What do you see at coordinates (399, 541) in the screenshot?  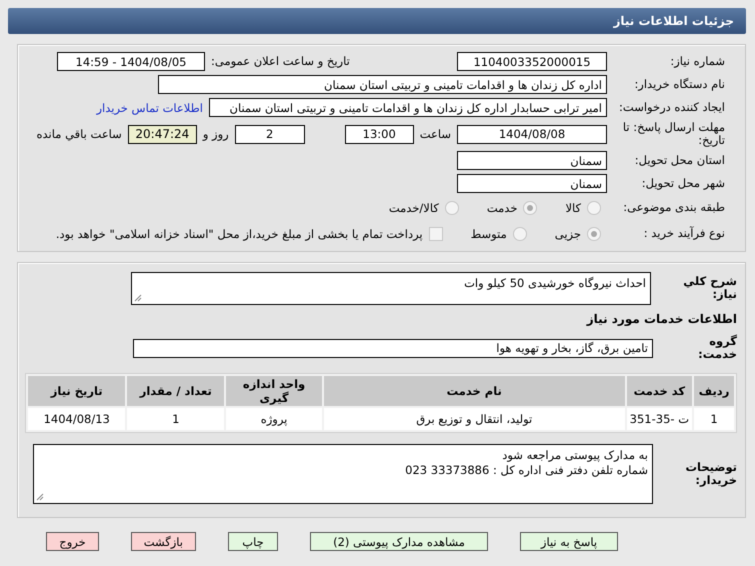 I see `action-button: مشاهده مدارک پیوستی (2)` at bounding box center [399, 541].